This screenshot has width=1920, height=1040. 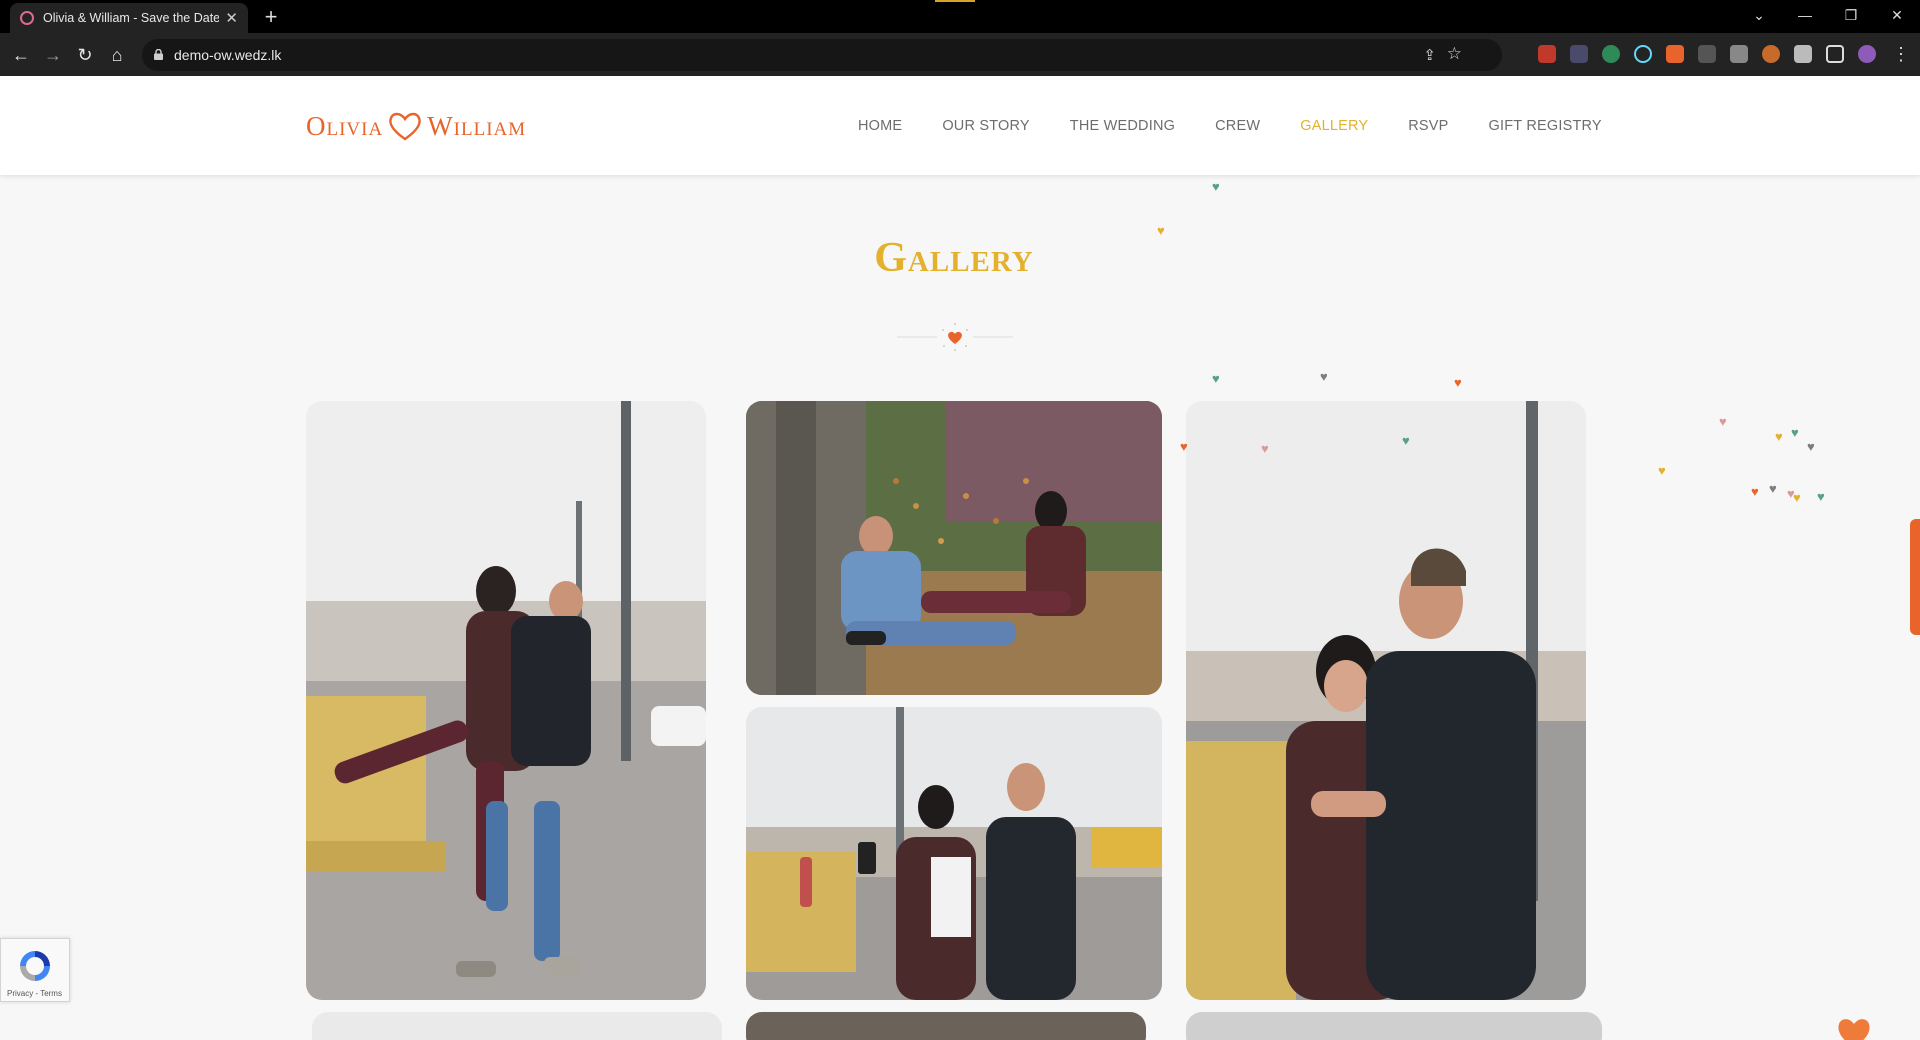 What do you see at coordinates (1759, 15) in the screenshot?
I see `tab-search-icon: ⌄` at bounding box center [1759, 15].